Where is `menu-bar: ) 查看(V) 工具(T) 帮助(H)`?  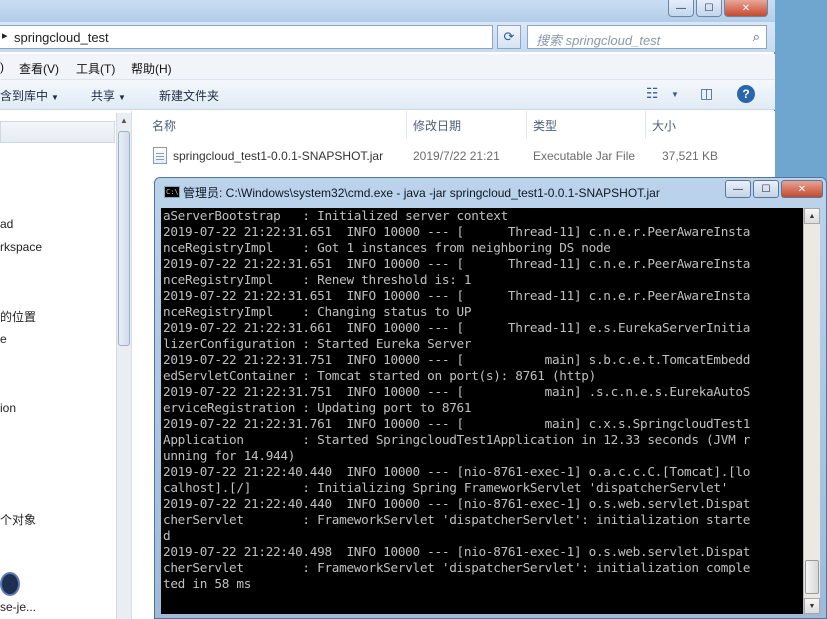 menu-bar: ) 查看(V) 工具(T) 帮助(H) is located at coordinates (387, 67).